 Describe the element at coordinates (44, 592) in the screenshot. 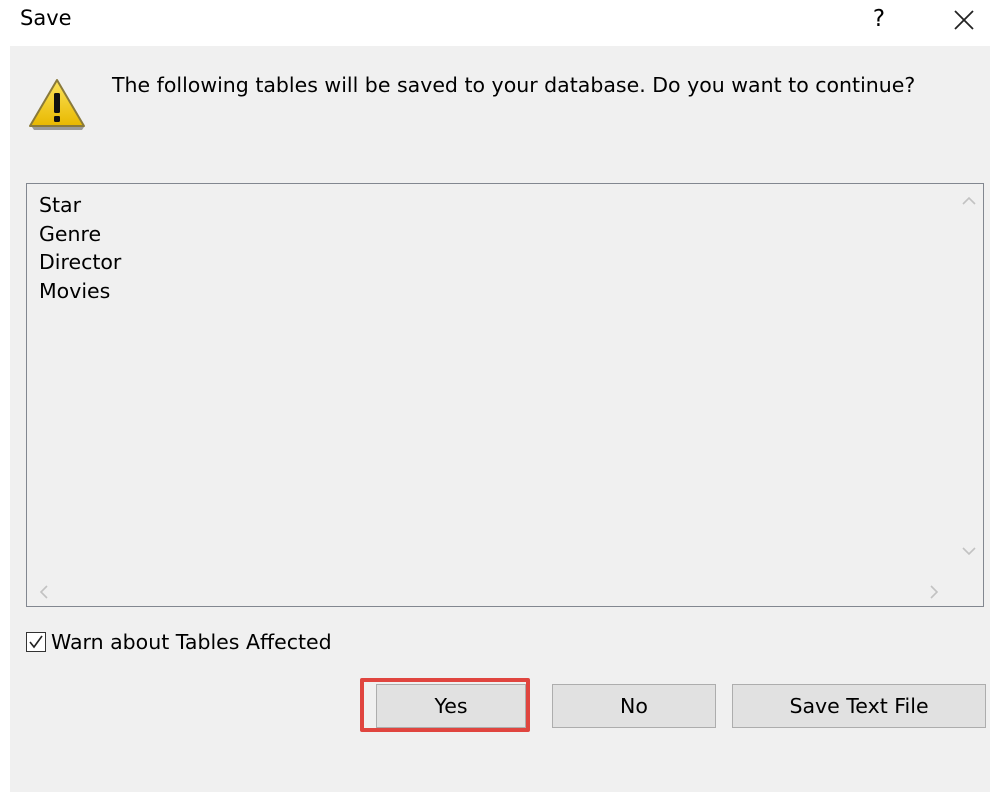

I see `scroll-left-icon` at that location.